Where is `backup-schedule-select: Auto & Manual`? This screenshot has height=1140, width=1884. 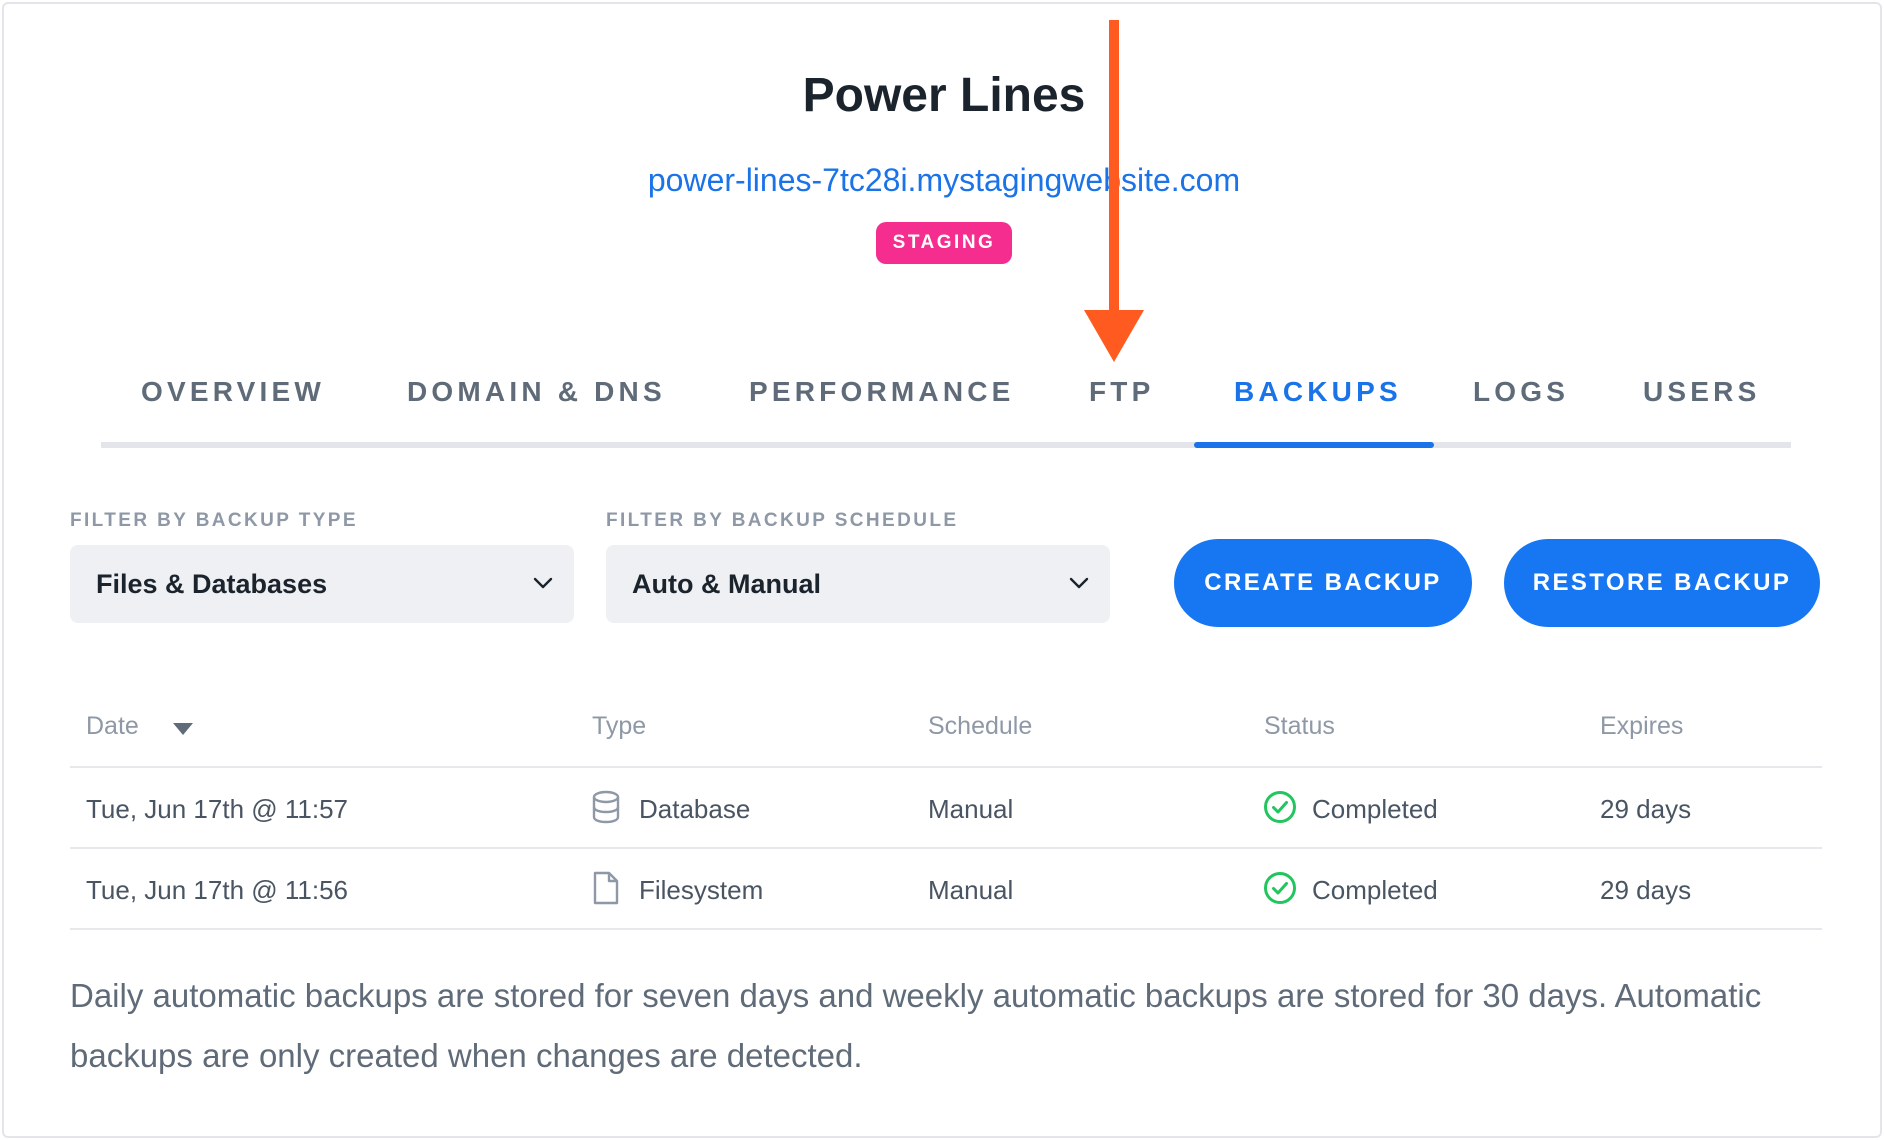
backup-schedule-select: Auto & Manual is located at coordinates (858, 584).